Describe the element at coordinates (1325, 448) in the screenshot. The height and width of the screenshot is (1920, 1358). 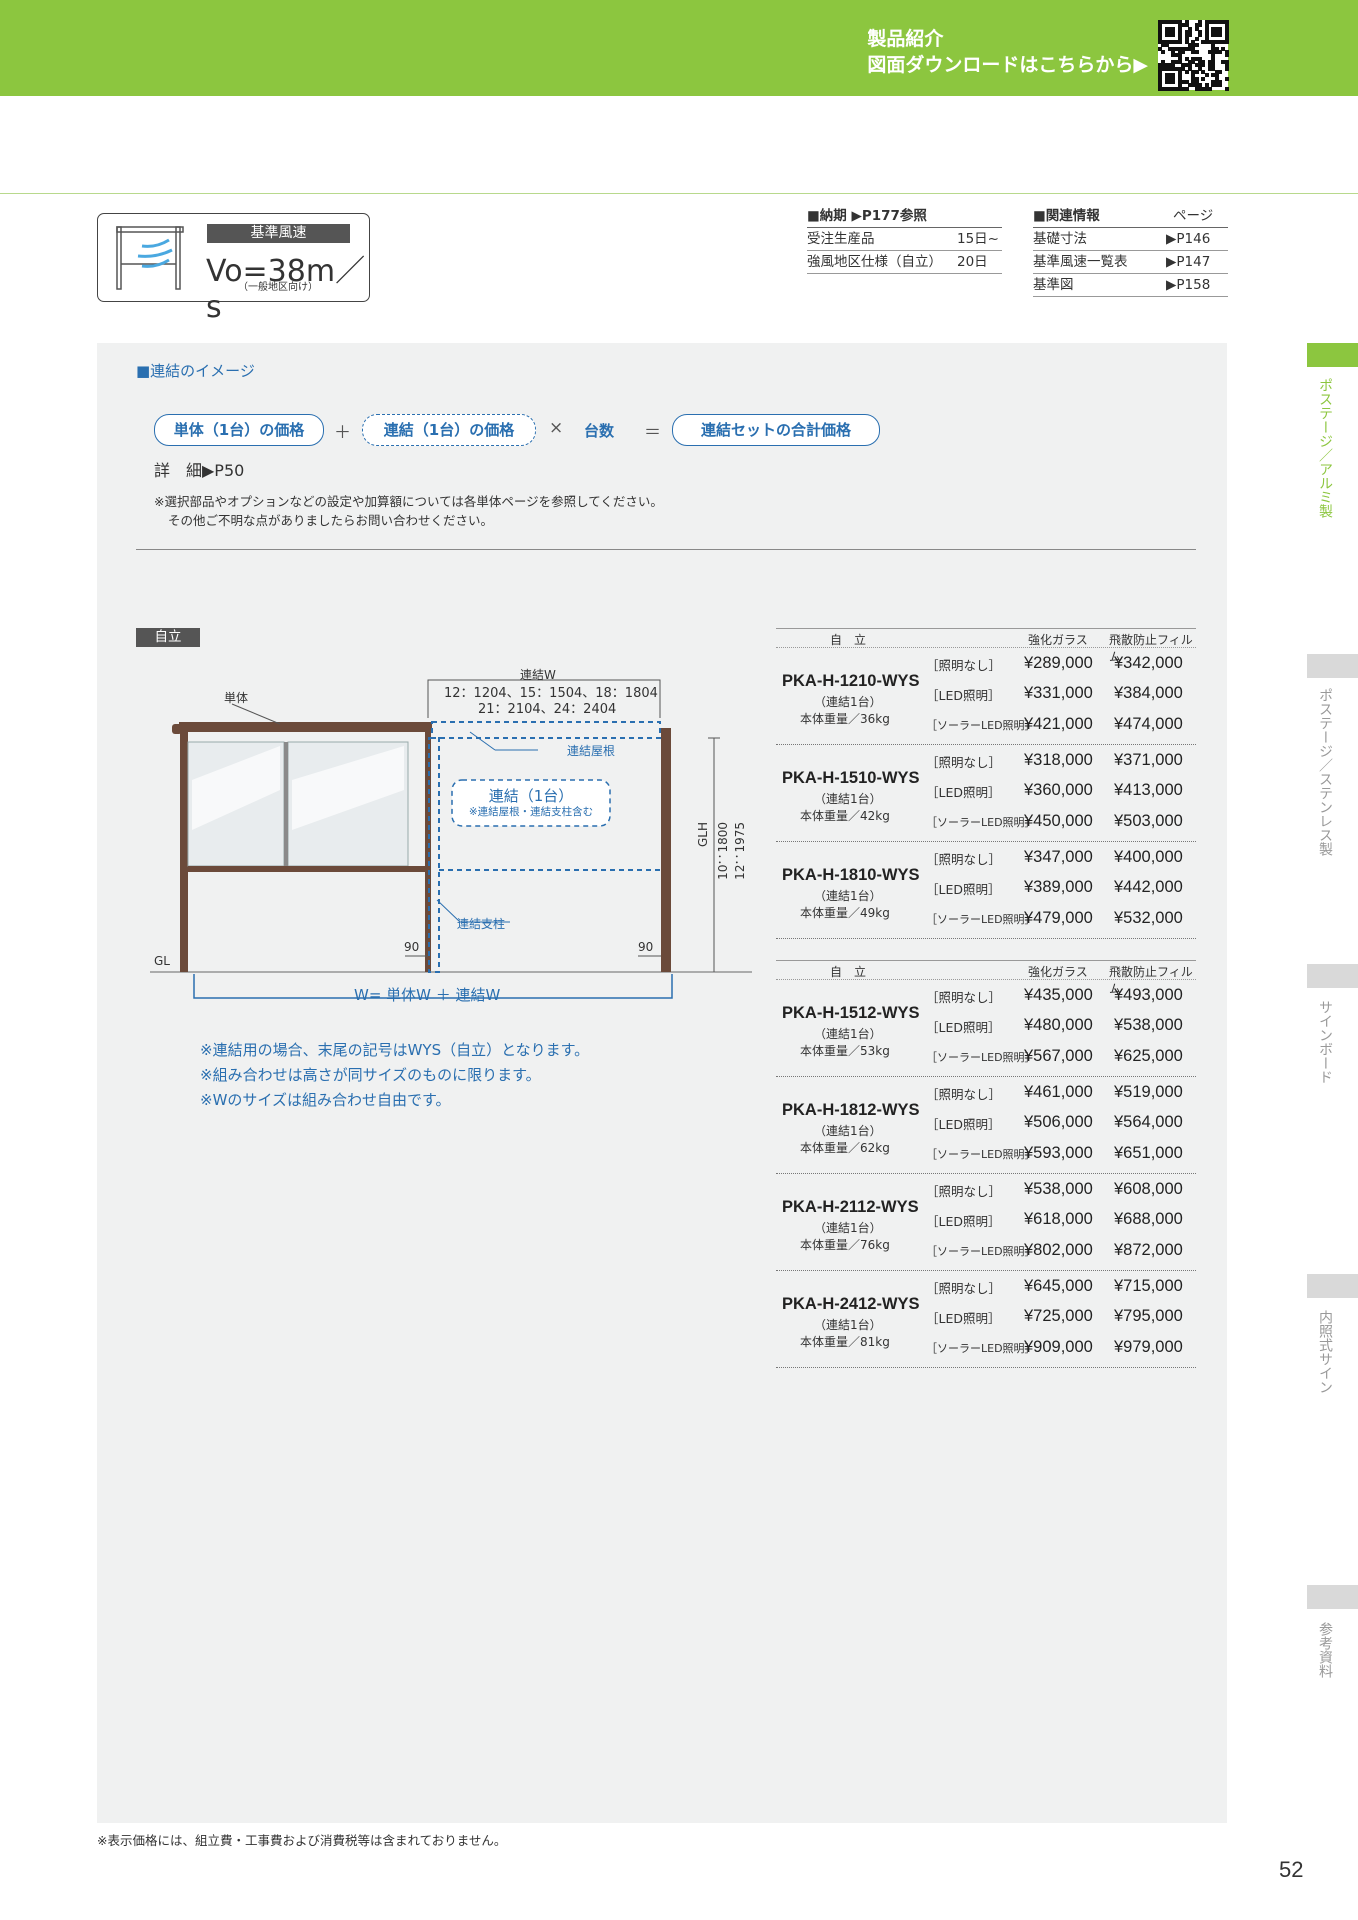
I see `tab-aluminum-label: ポステージ／アルミ製` at that location.